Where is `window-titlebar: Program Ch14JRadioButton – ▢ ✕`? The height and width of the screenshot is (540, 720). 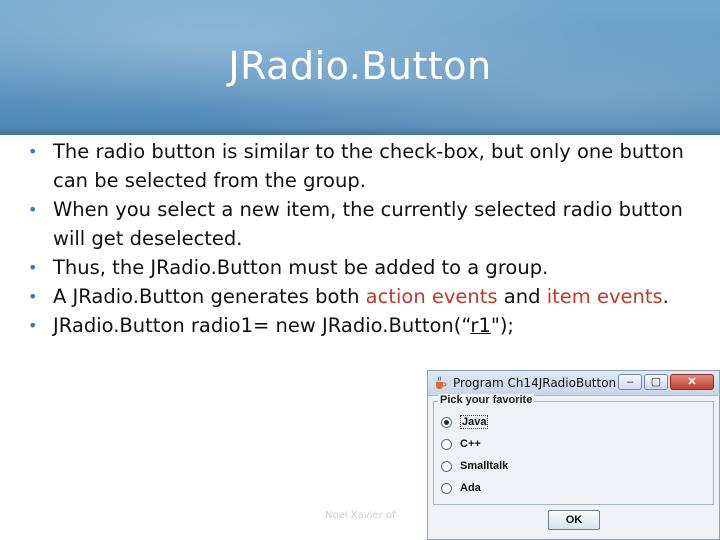
window-titlebar: Program Ch14JRadioButton – ▢ ✕ is located at coordinates (573, 383).